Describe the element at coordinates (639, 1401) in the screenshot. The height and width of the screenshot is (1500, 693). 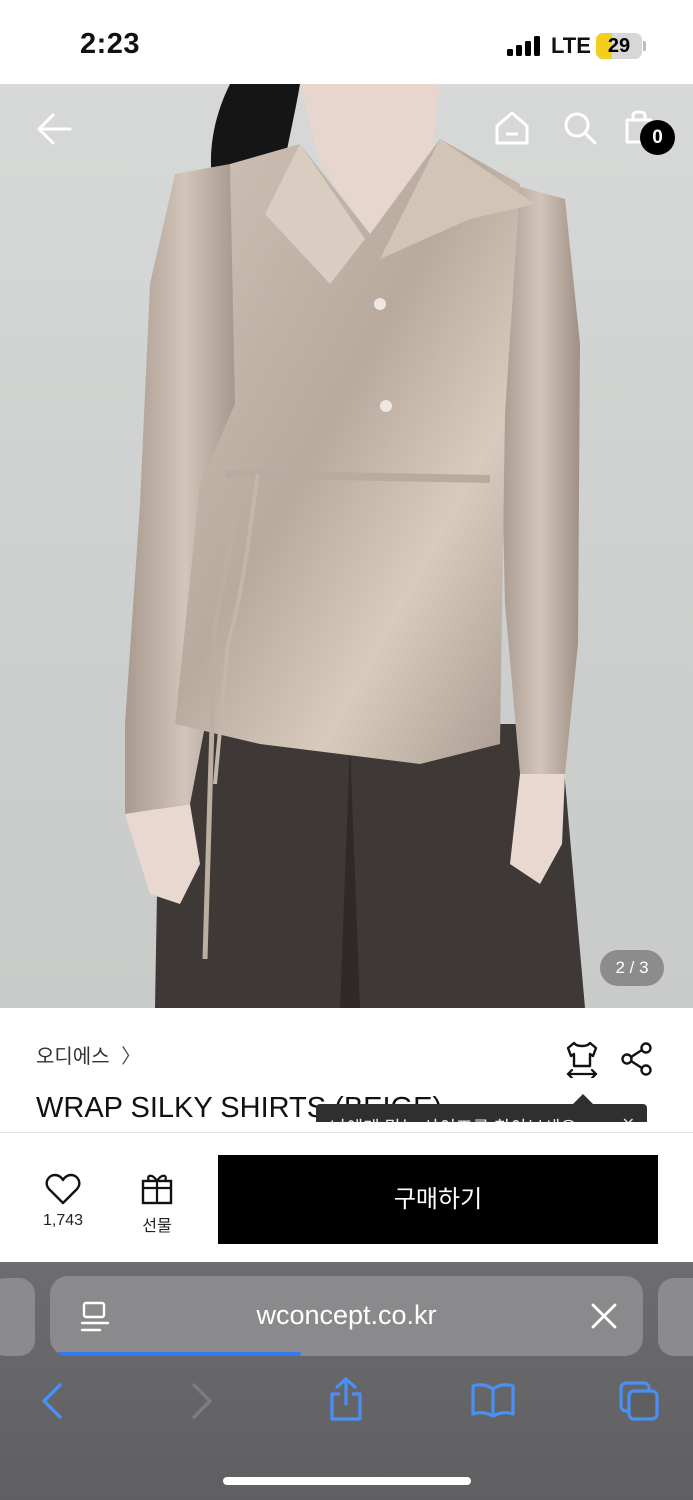
I see `tabs-icon` at that location.